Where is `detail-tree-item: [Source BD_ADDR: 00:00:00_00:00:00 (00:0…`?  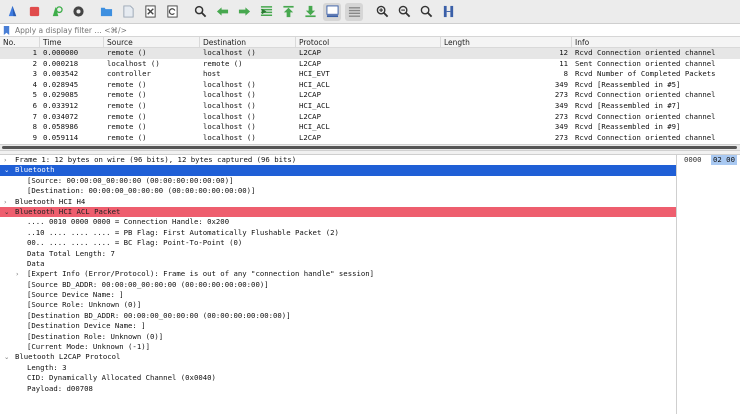
detail-tree-item: [Source BD_ADDR: 00:00:00_00:00:00 (00:0… is located at coordinates (338, 285).